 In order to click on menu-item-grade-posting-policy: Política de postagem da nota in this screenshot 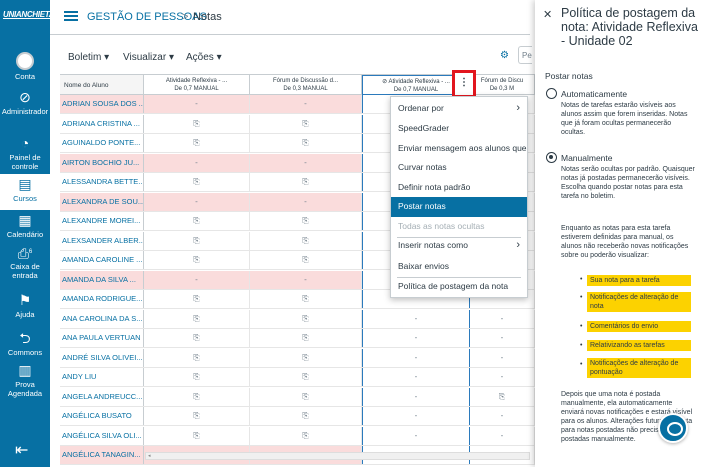, I will do `click(459, 287)`.